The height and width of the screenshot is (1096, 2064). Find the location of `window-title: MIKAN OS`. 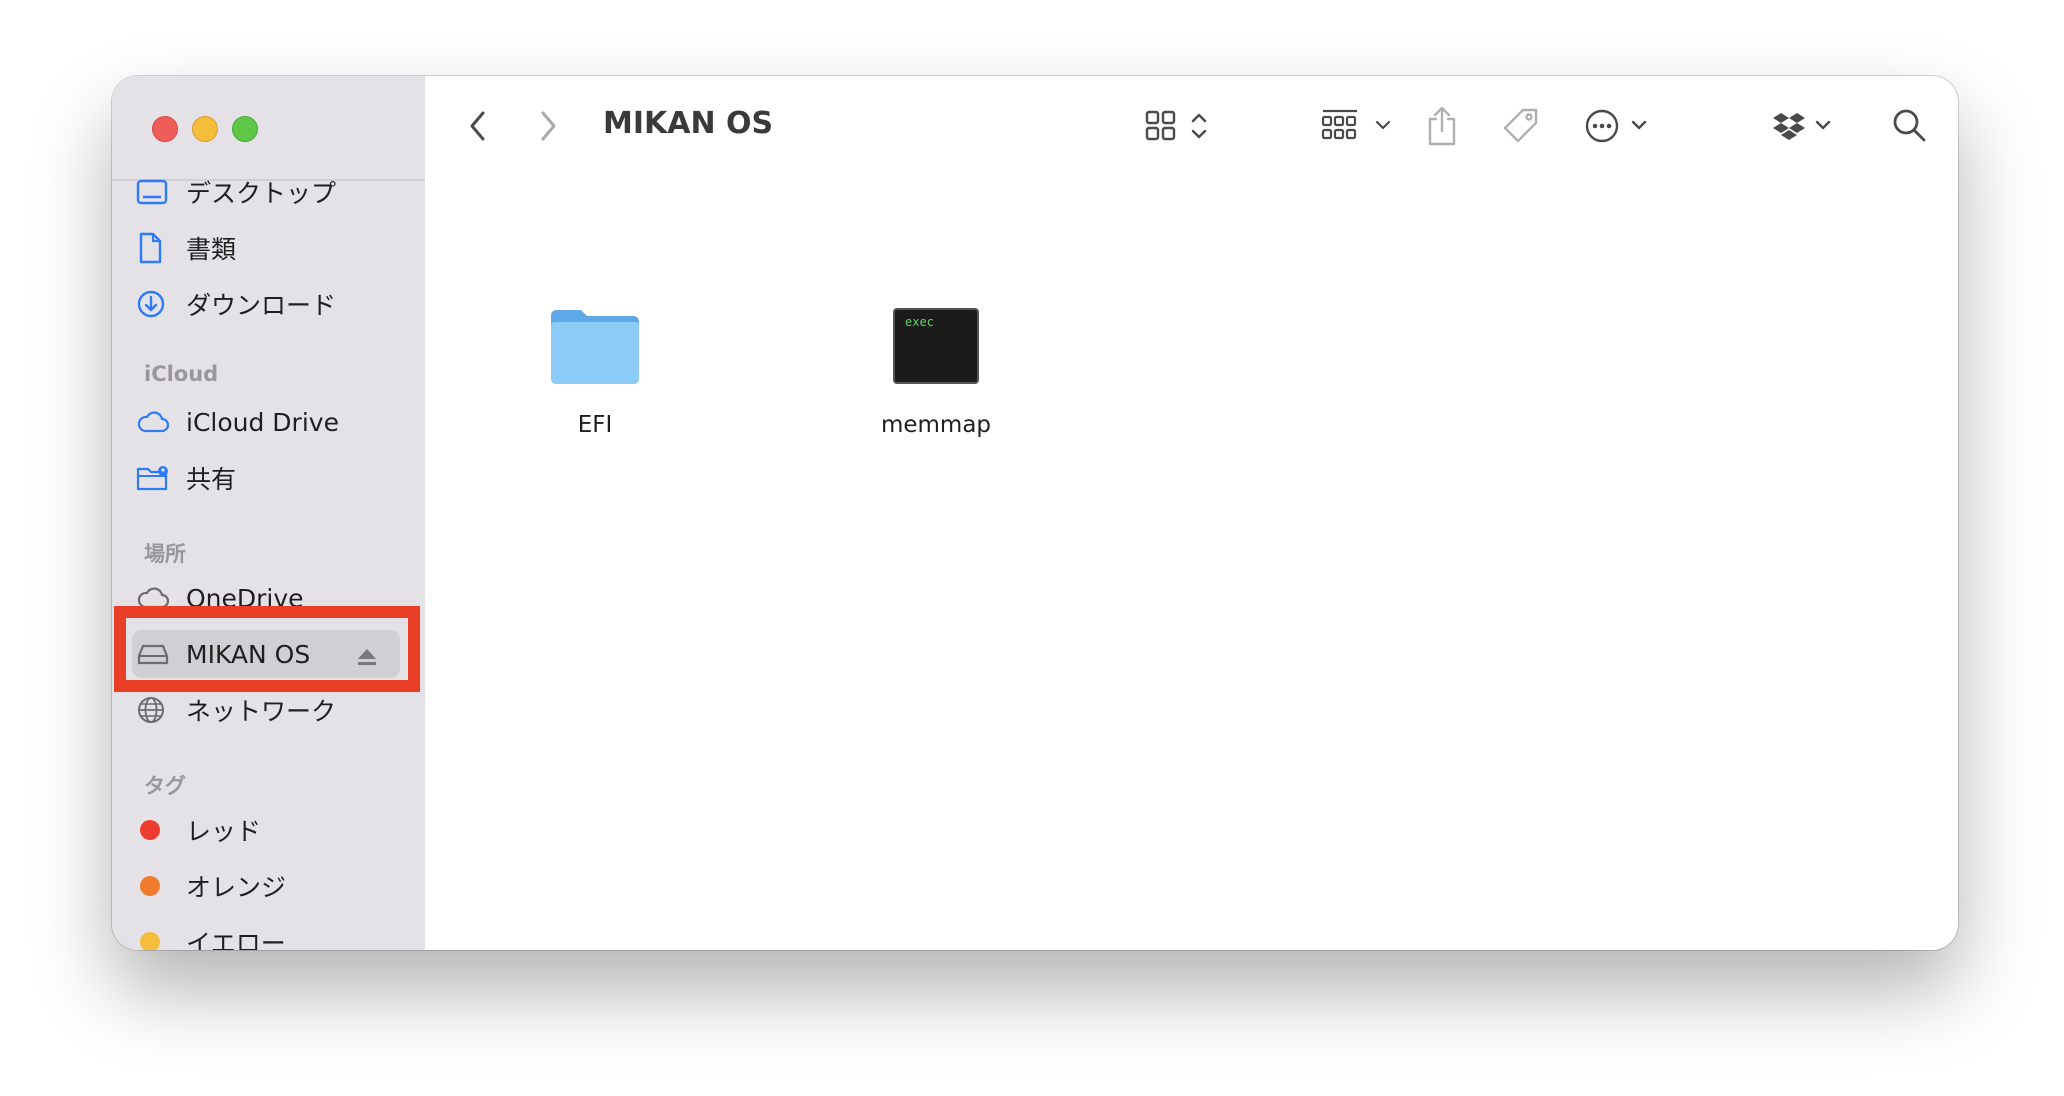

window-title: MIKAN OS is located at coordinates (688, 123).